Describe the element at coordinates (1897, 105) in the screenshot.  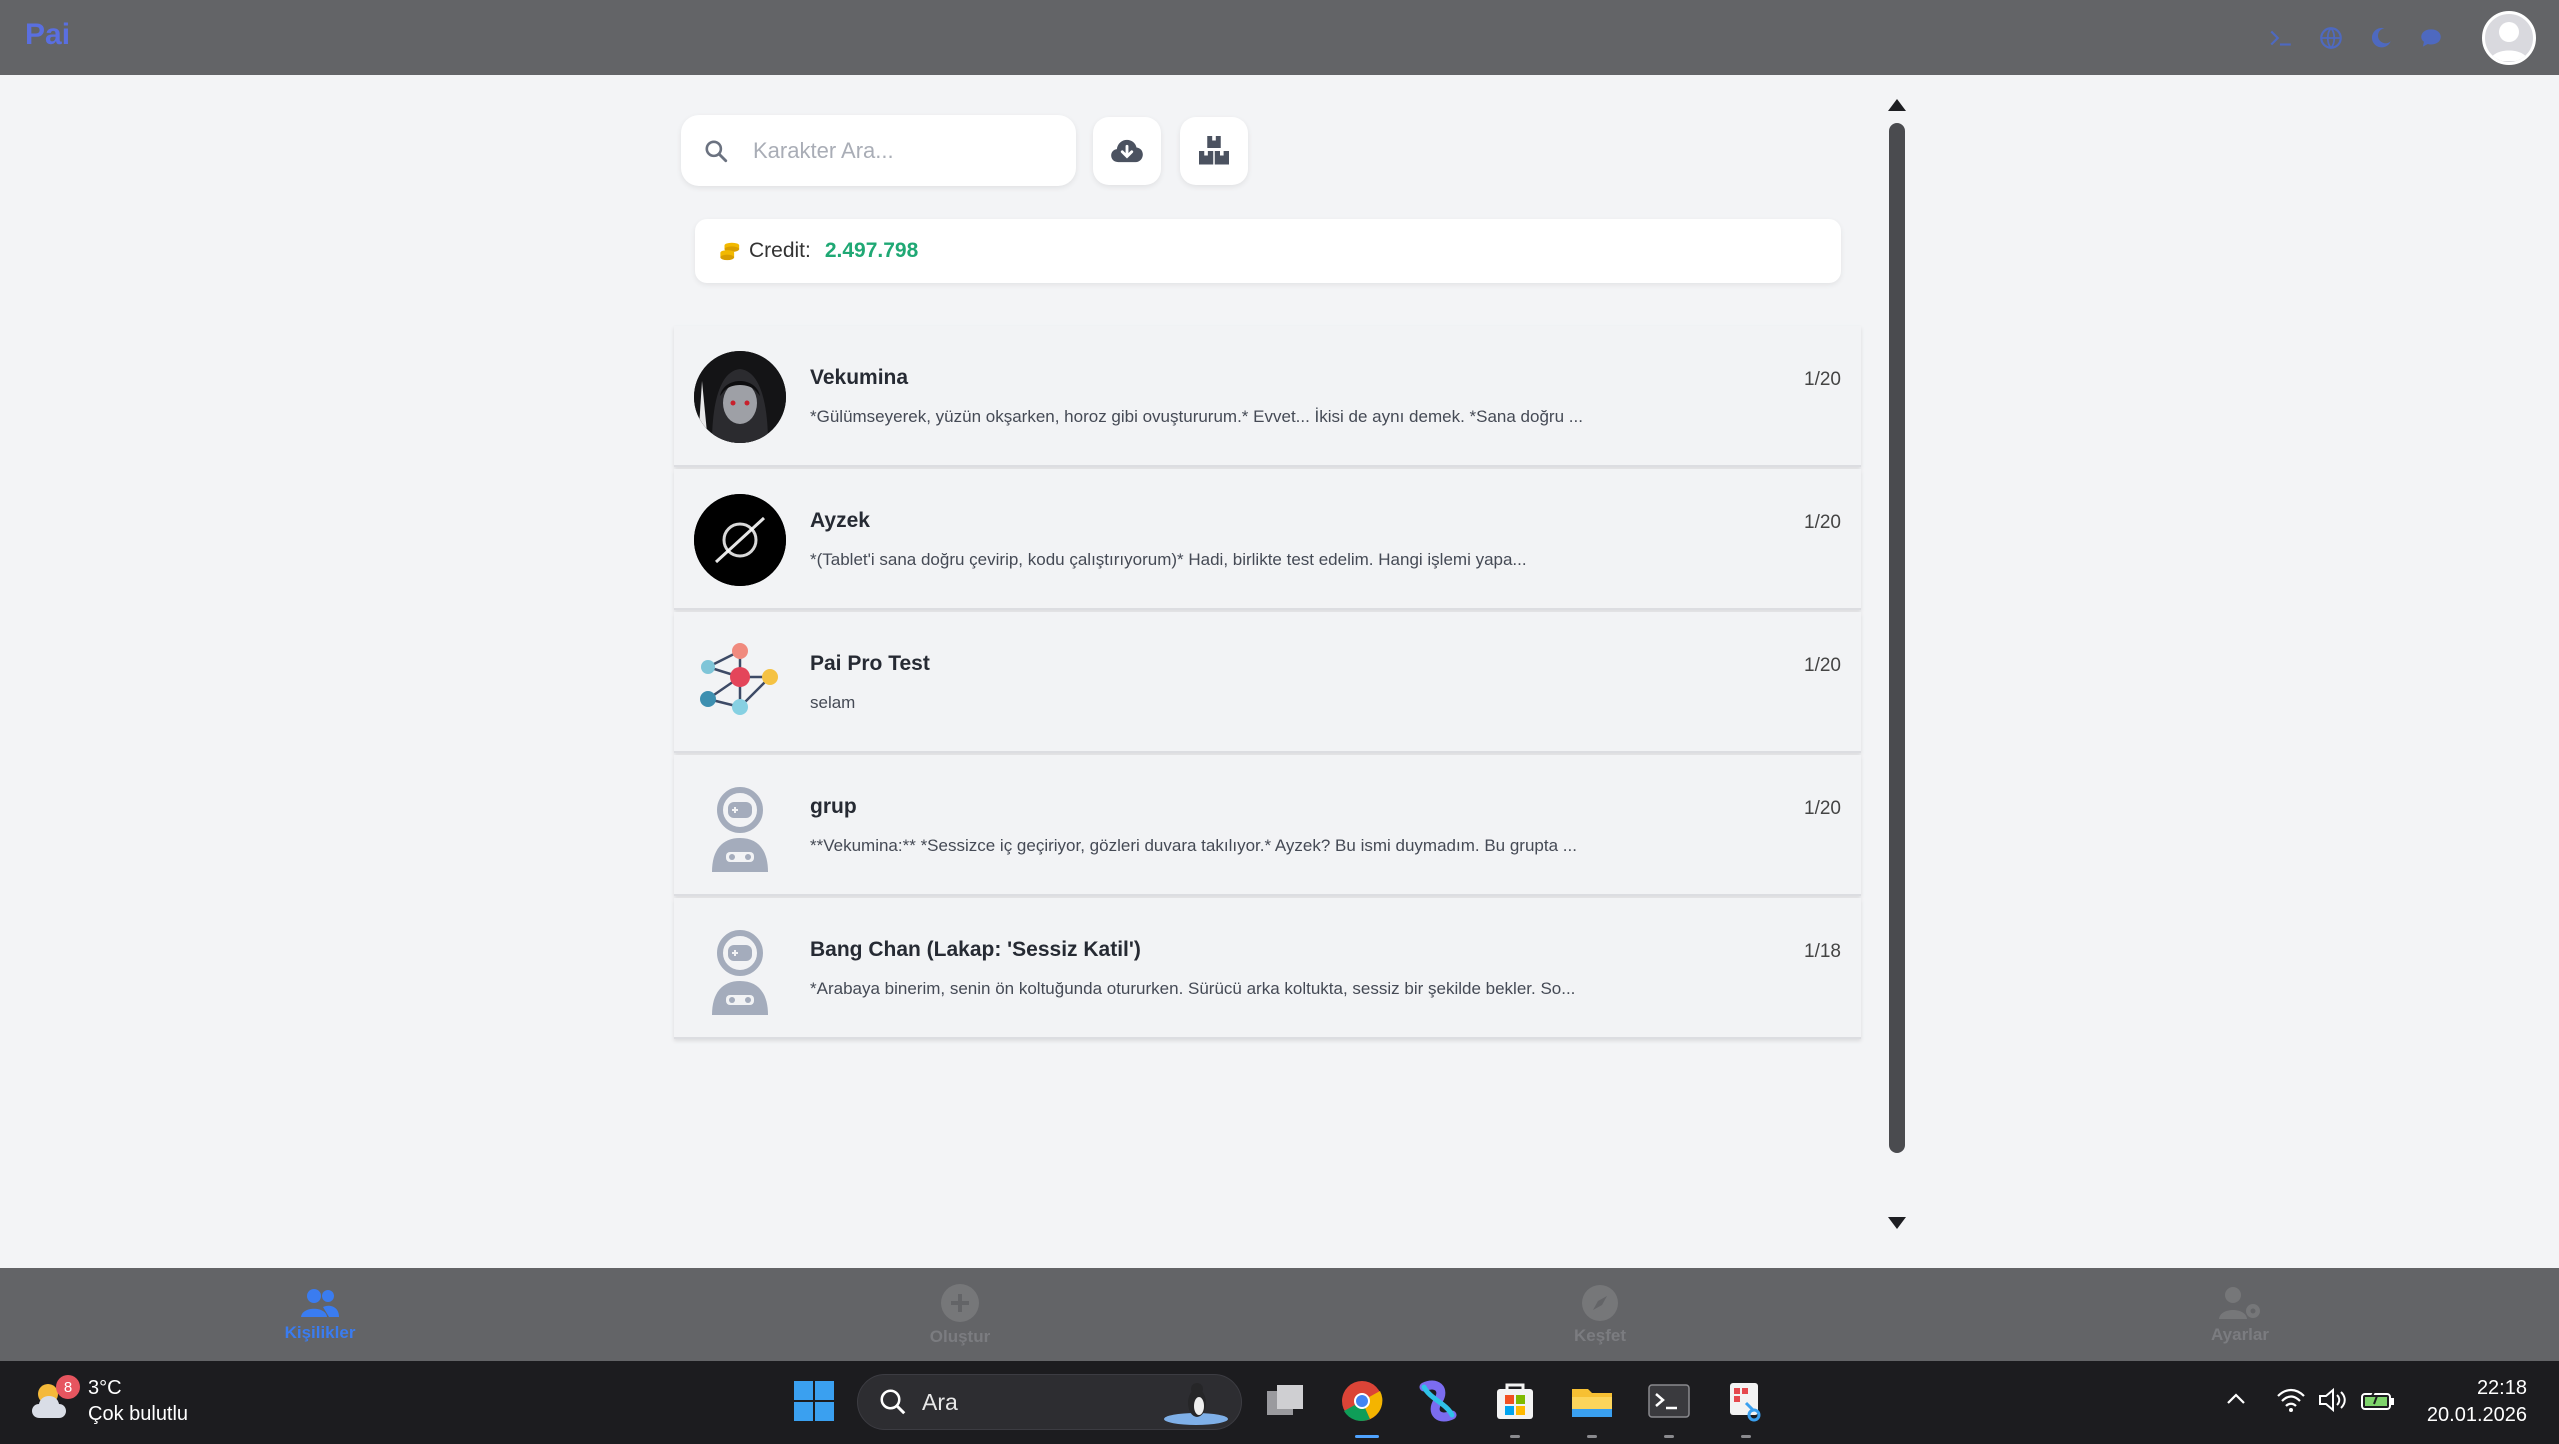
I see `scroll-up-arrow` at that location.